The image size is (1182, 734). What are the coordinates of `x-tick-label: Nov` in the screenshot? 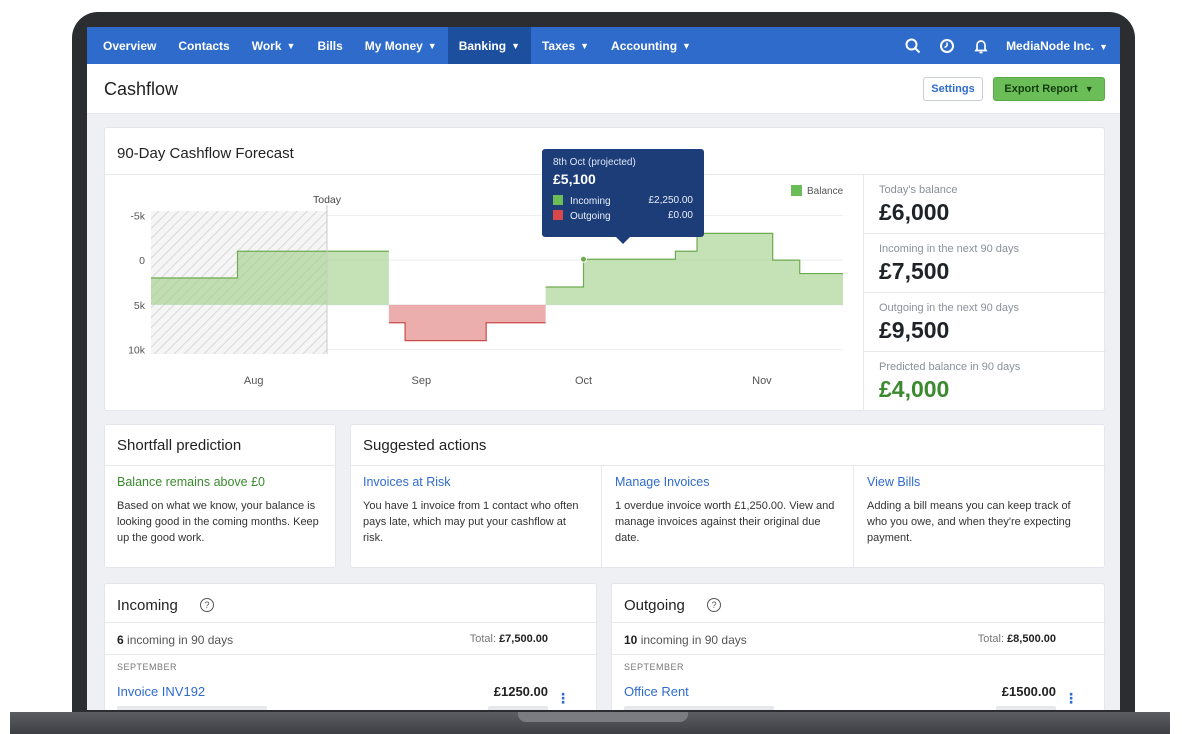 It's located at (762, 381).